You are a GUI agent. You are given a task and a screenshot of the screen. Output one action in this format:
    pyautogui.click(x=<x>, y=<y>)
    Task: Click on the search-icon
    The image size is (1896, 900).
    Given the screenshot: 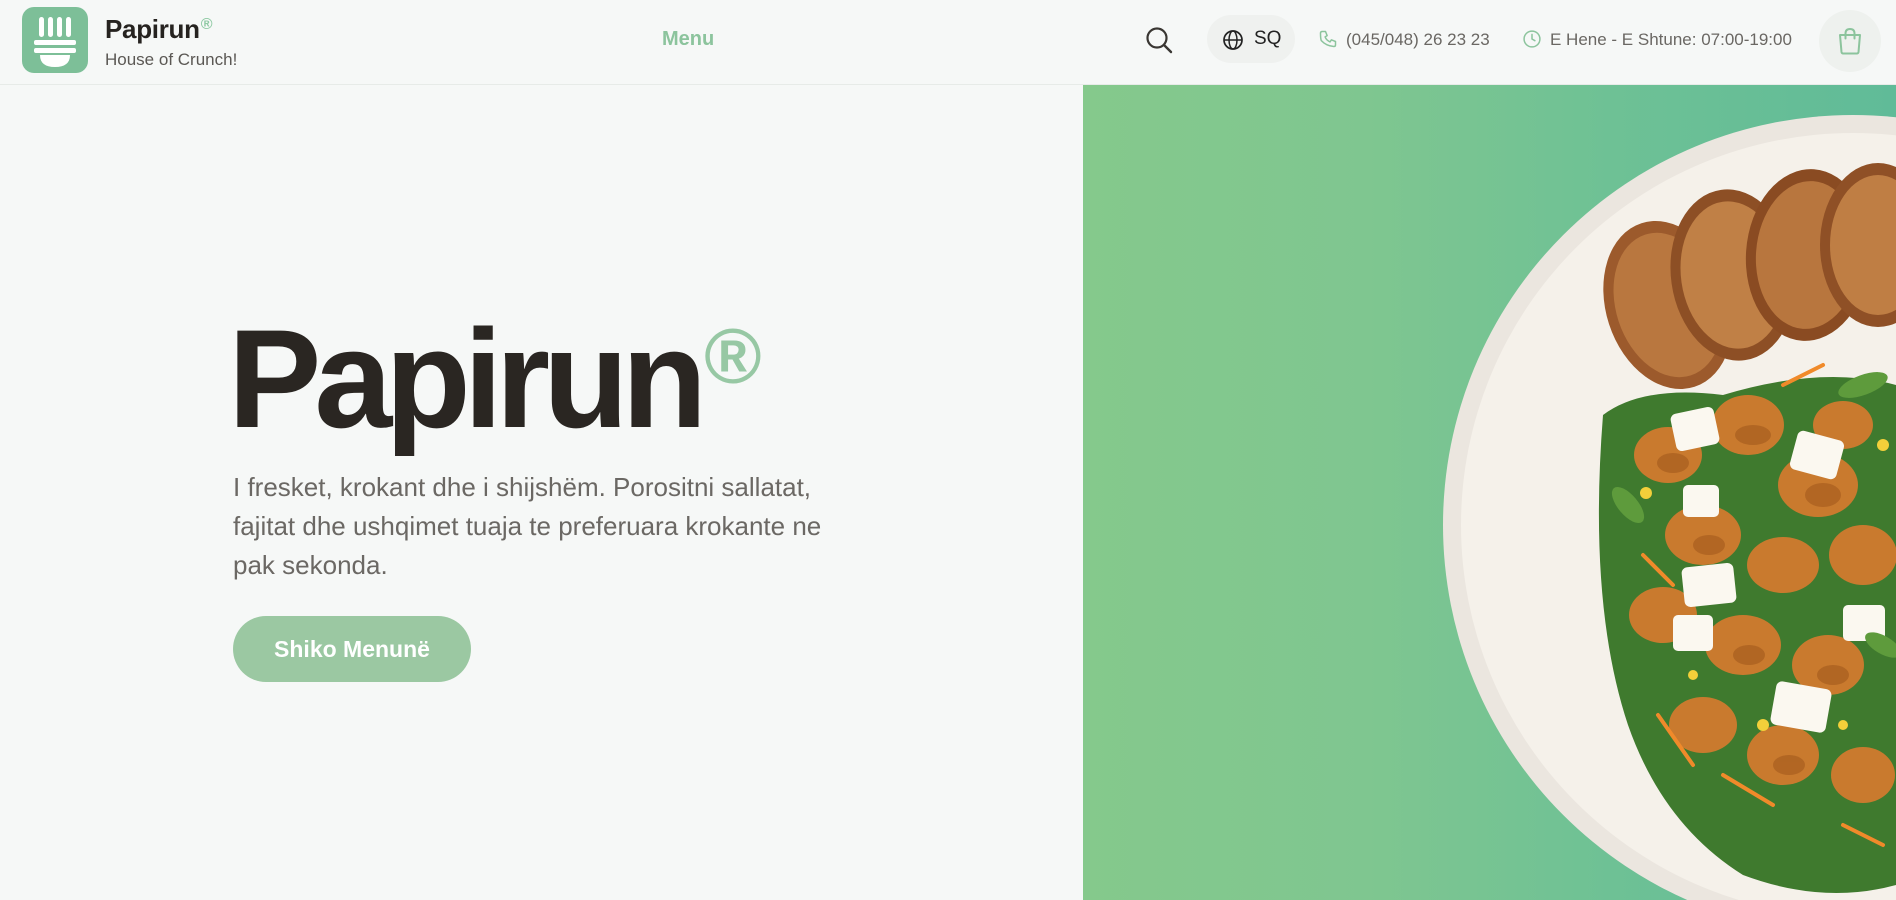 What is the action you would take?
    pyautogui.click(x=1159, y=40)
    